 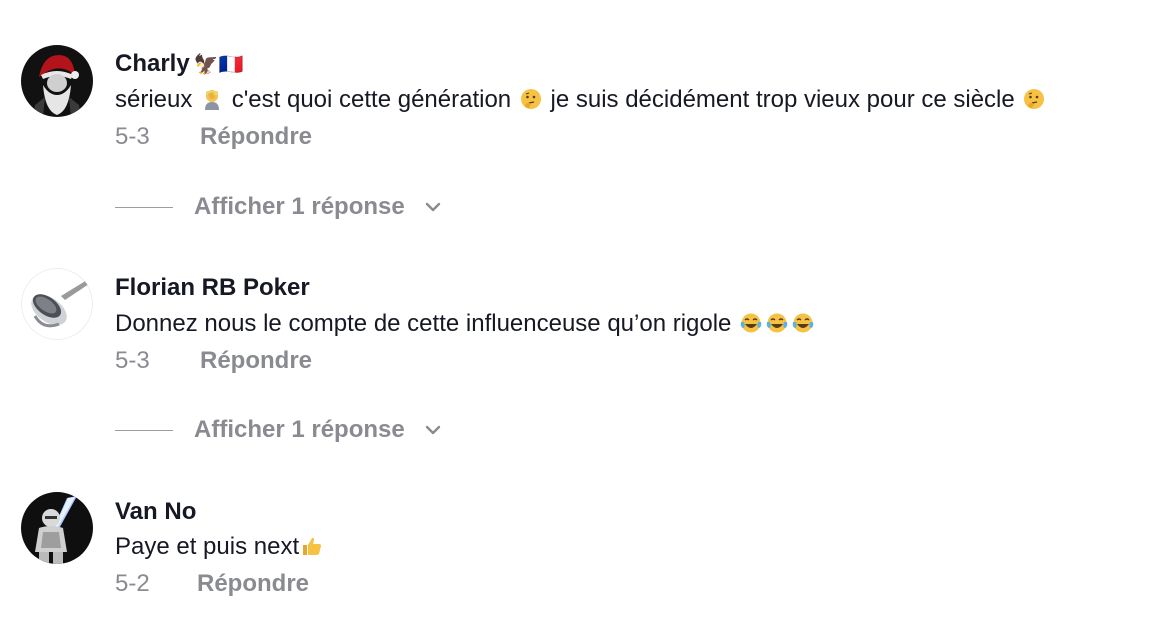 What do you see at coordinates (312, 546) in the screenshot?
I see `thumbs-up-icon` at bounding box center [312, 546].